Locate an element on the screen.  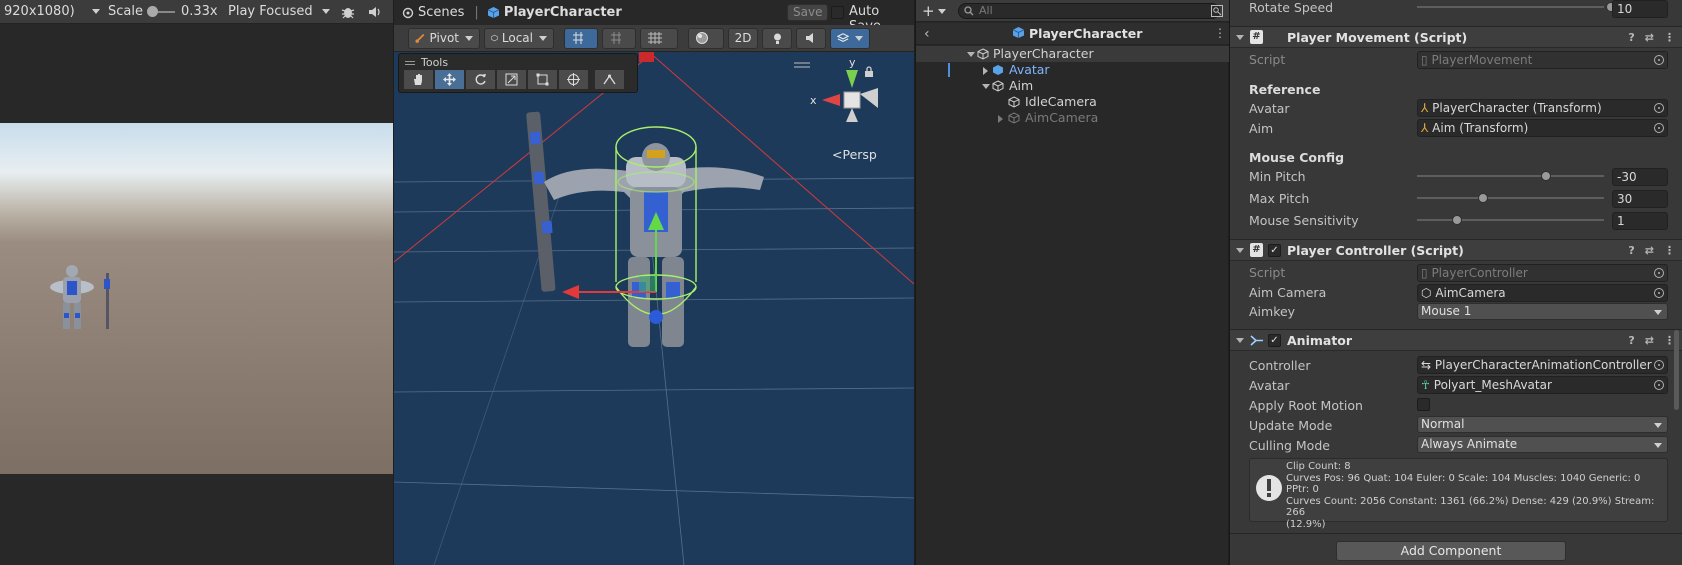
tree-item-avatar: Avatar is located at coordinates (1072, 70).